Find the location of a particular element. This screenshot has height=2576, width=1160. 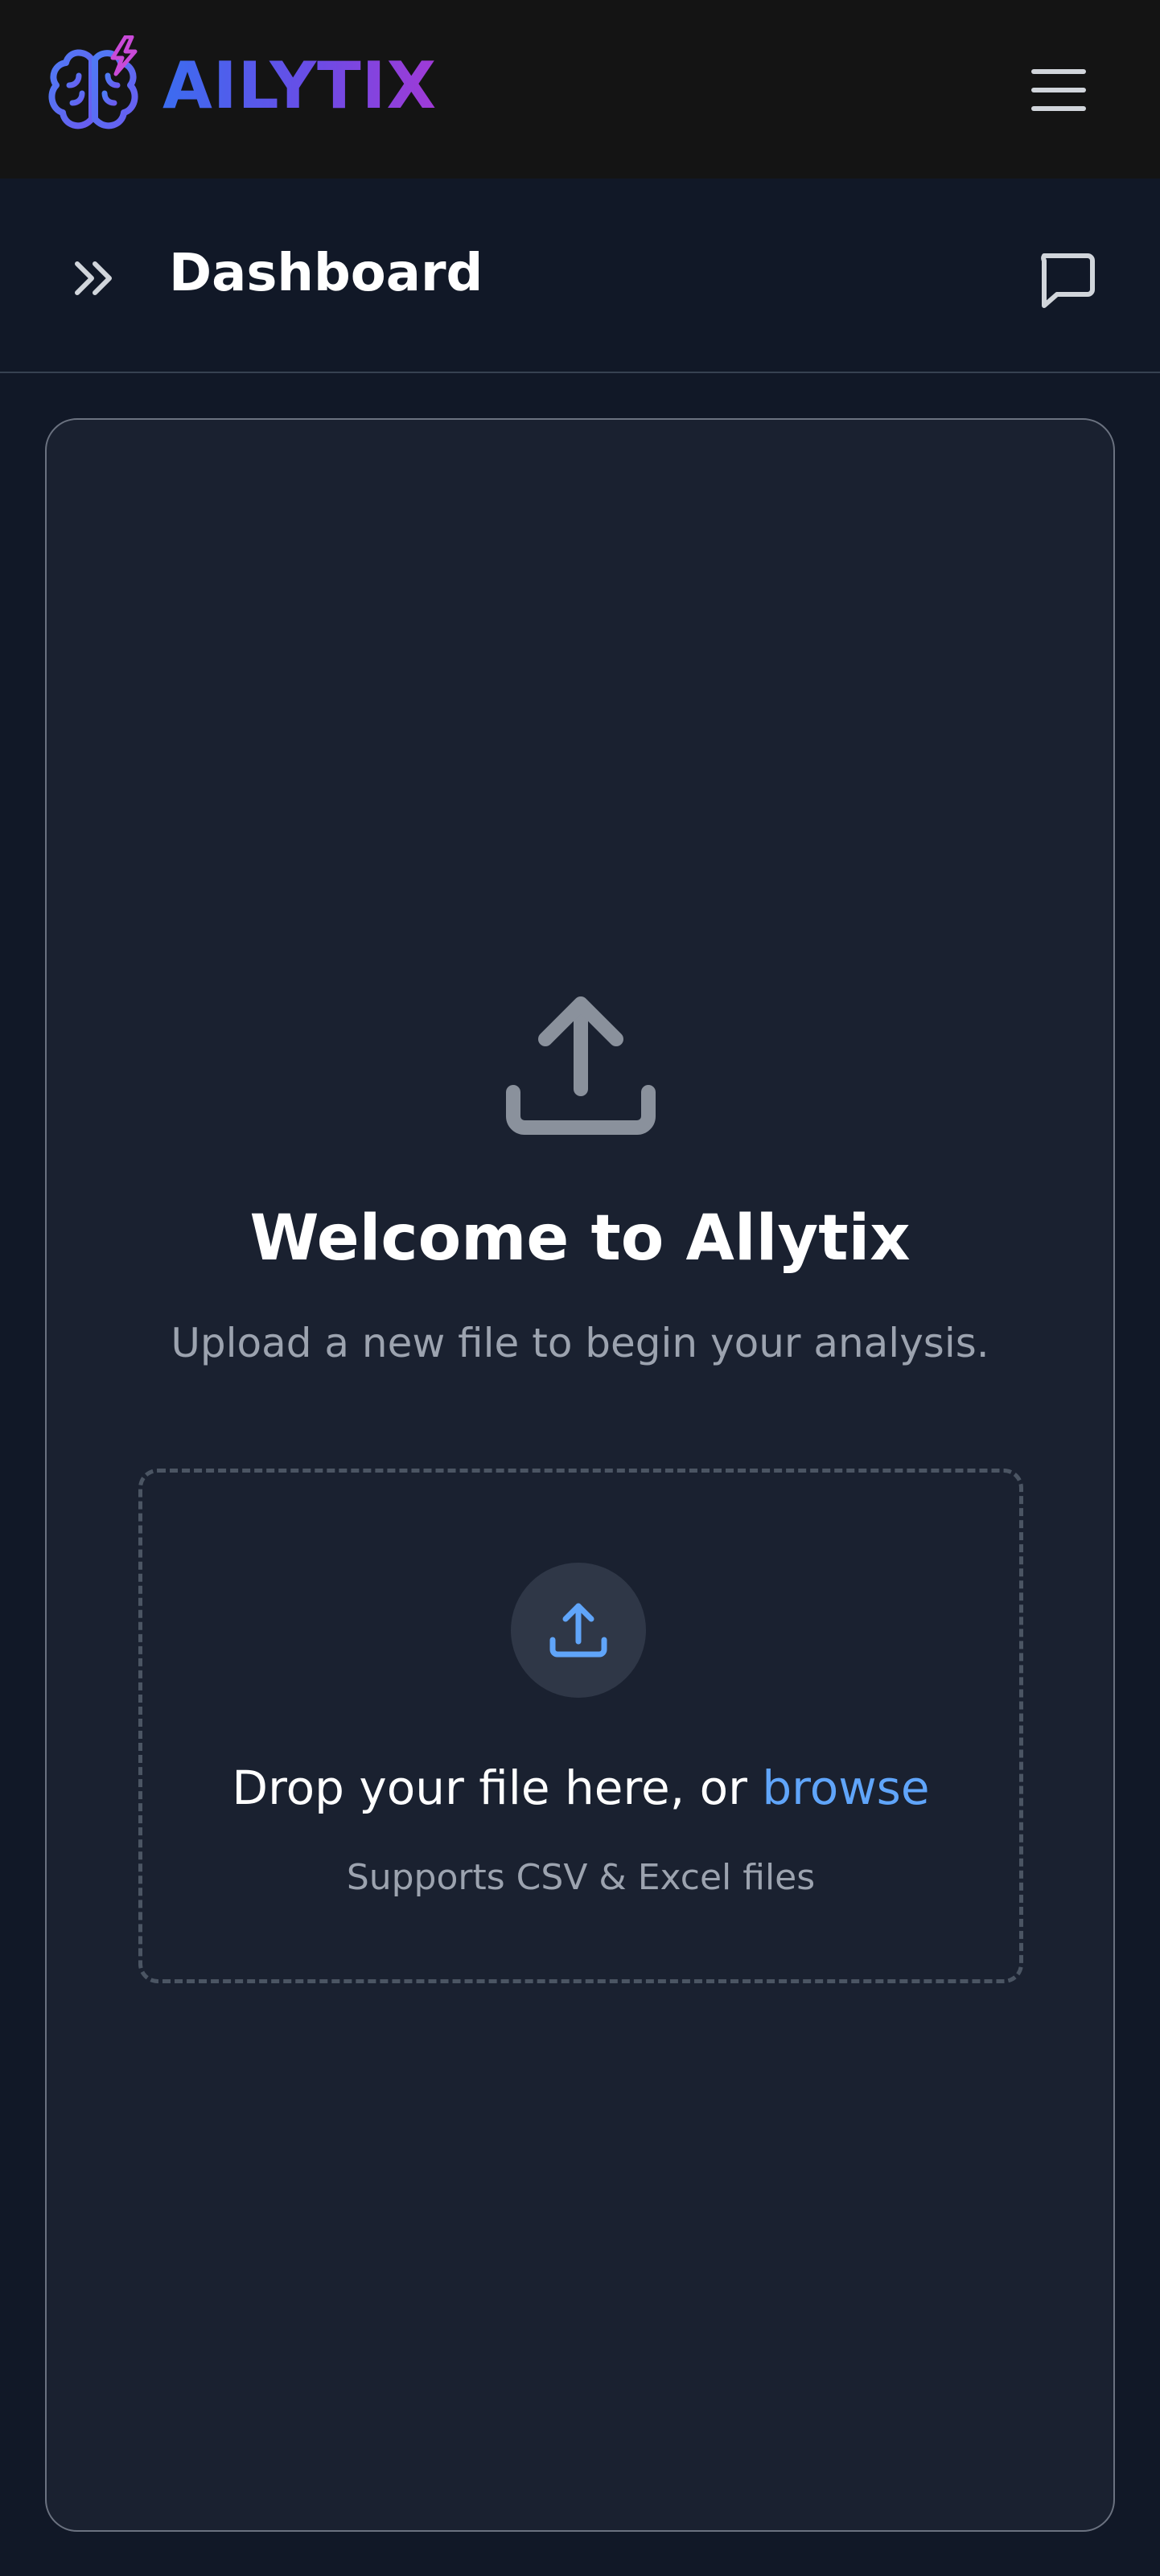

browse-link: browse is located at coordinates (845, 1787).